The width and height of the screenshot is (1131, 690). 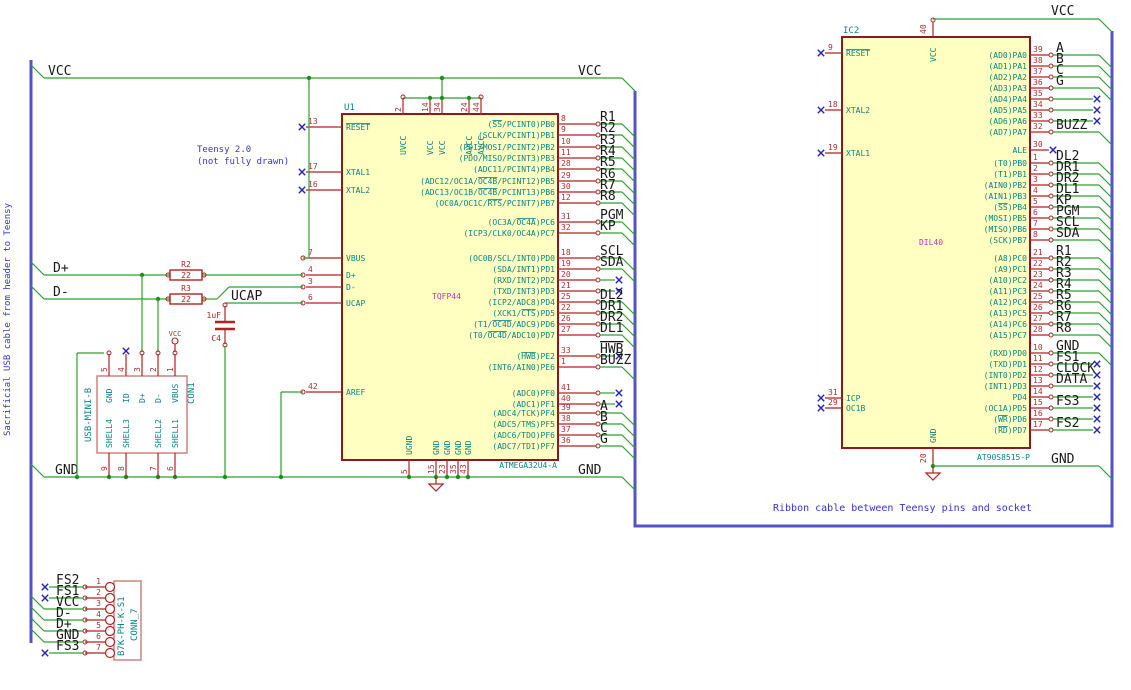 What do you see at coordinates (487, 192) in the screenshot?
I see `pin-name: (ADC13/OC1B/OC4B/PCINT13)PB6` at bounding box center [487, 192].